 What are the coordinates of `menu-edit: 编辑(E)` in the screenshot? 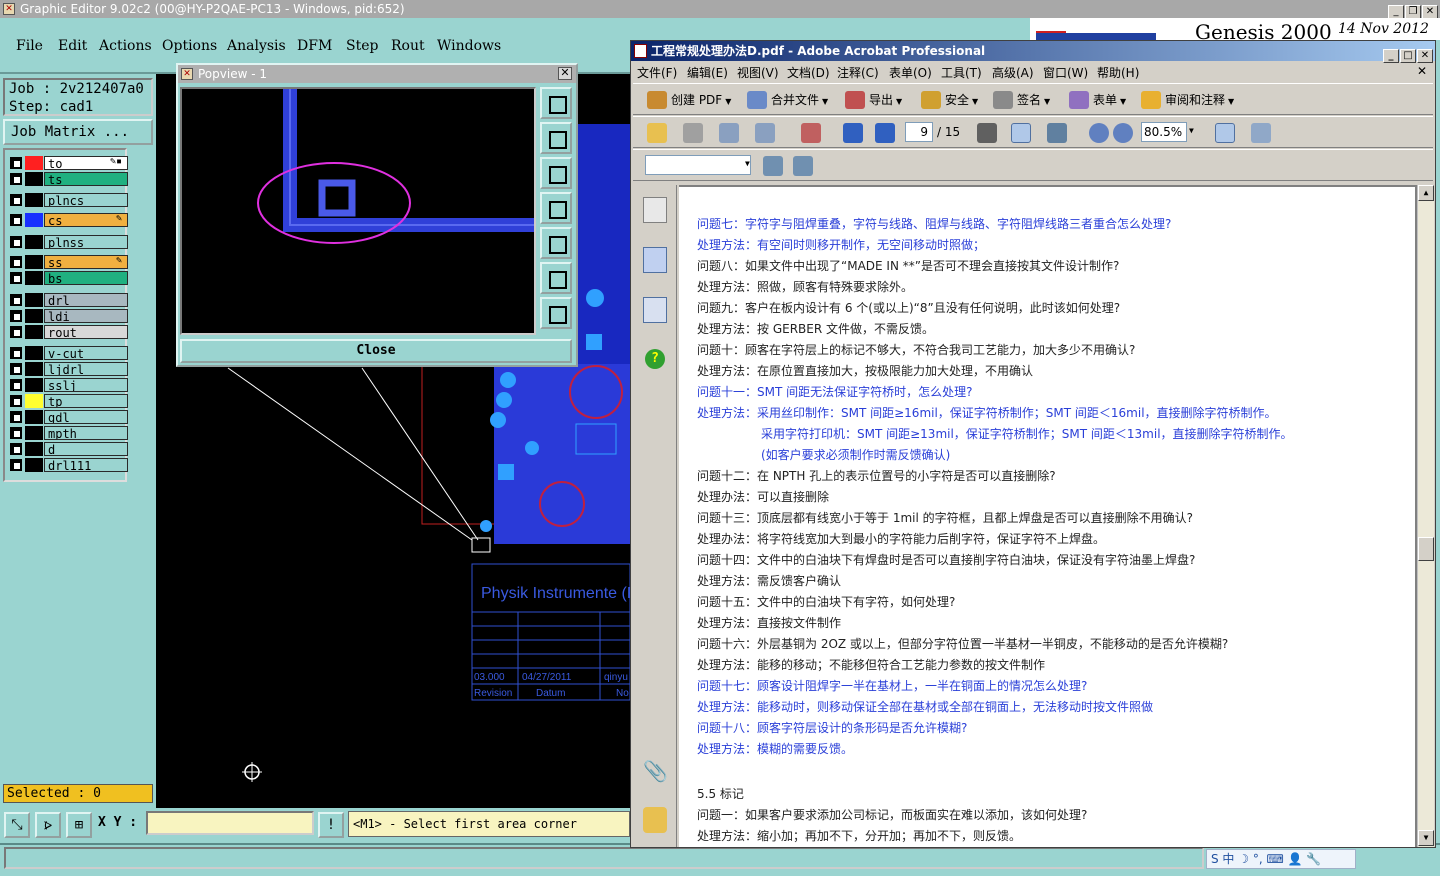 It's located at (707, 72).